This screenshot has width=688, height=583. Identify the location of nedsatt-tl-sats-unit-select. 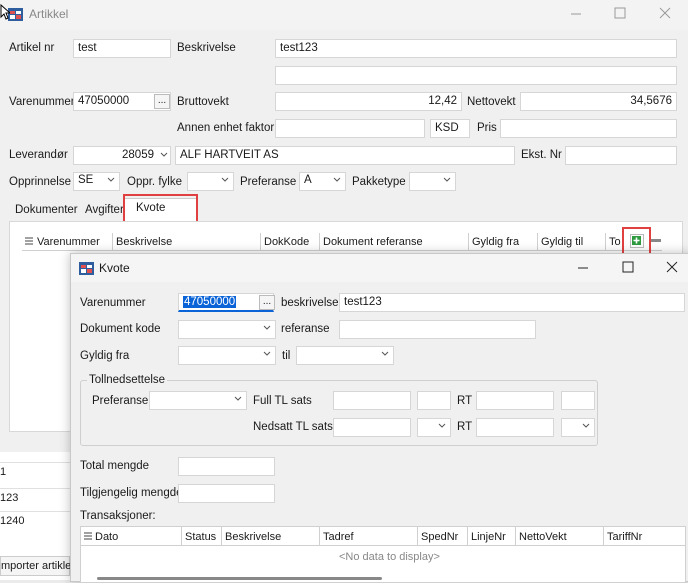
(434, 427).